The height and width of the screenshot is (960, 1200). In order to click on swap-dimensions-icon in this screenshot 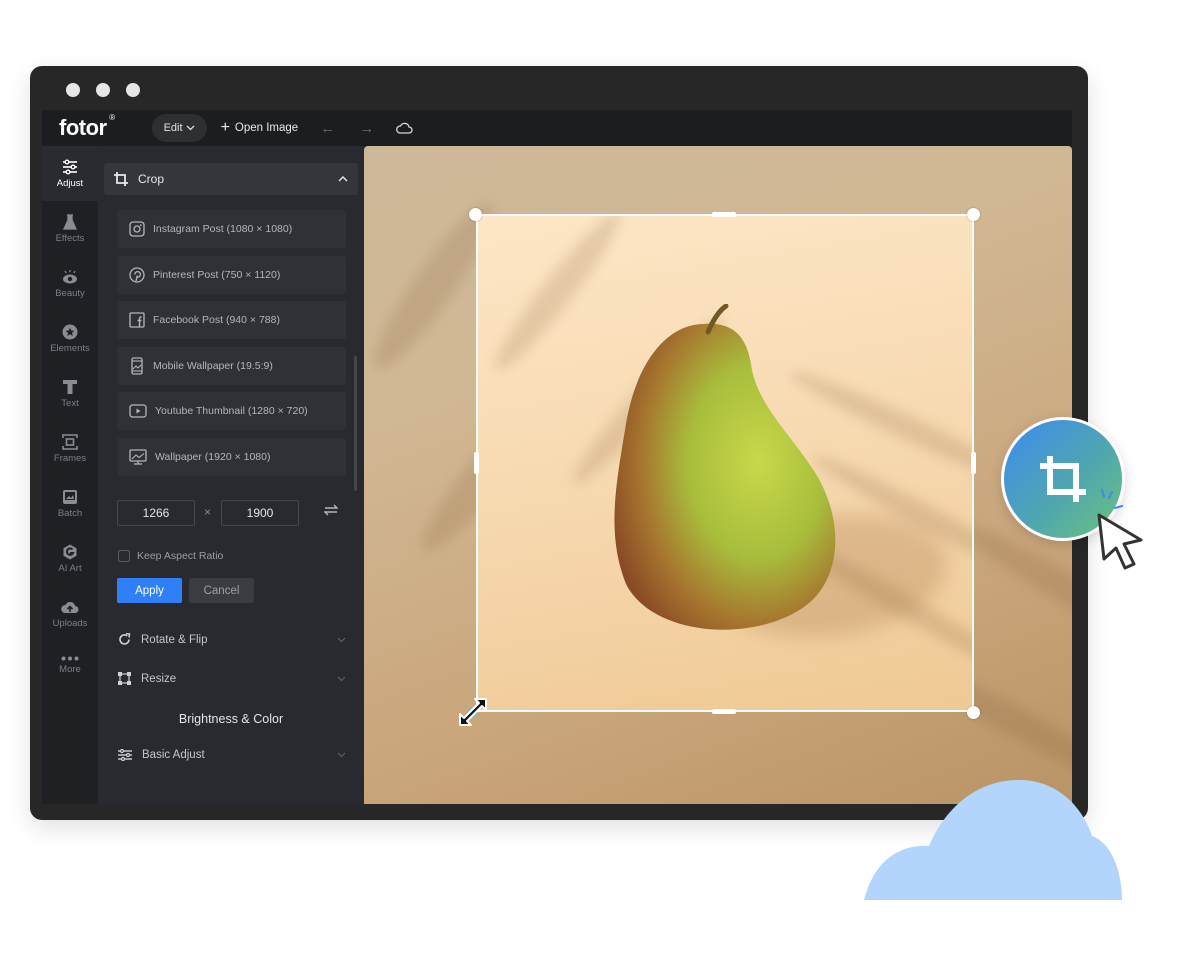, I will do `click(331, 510)`.